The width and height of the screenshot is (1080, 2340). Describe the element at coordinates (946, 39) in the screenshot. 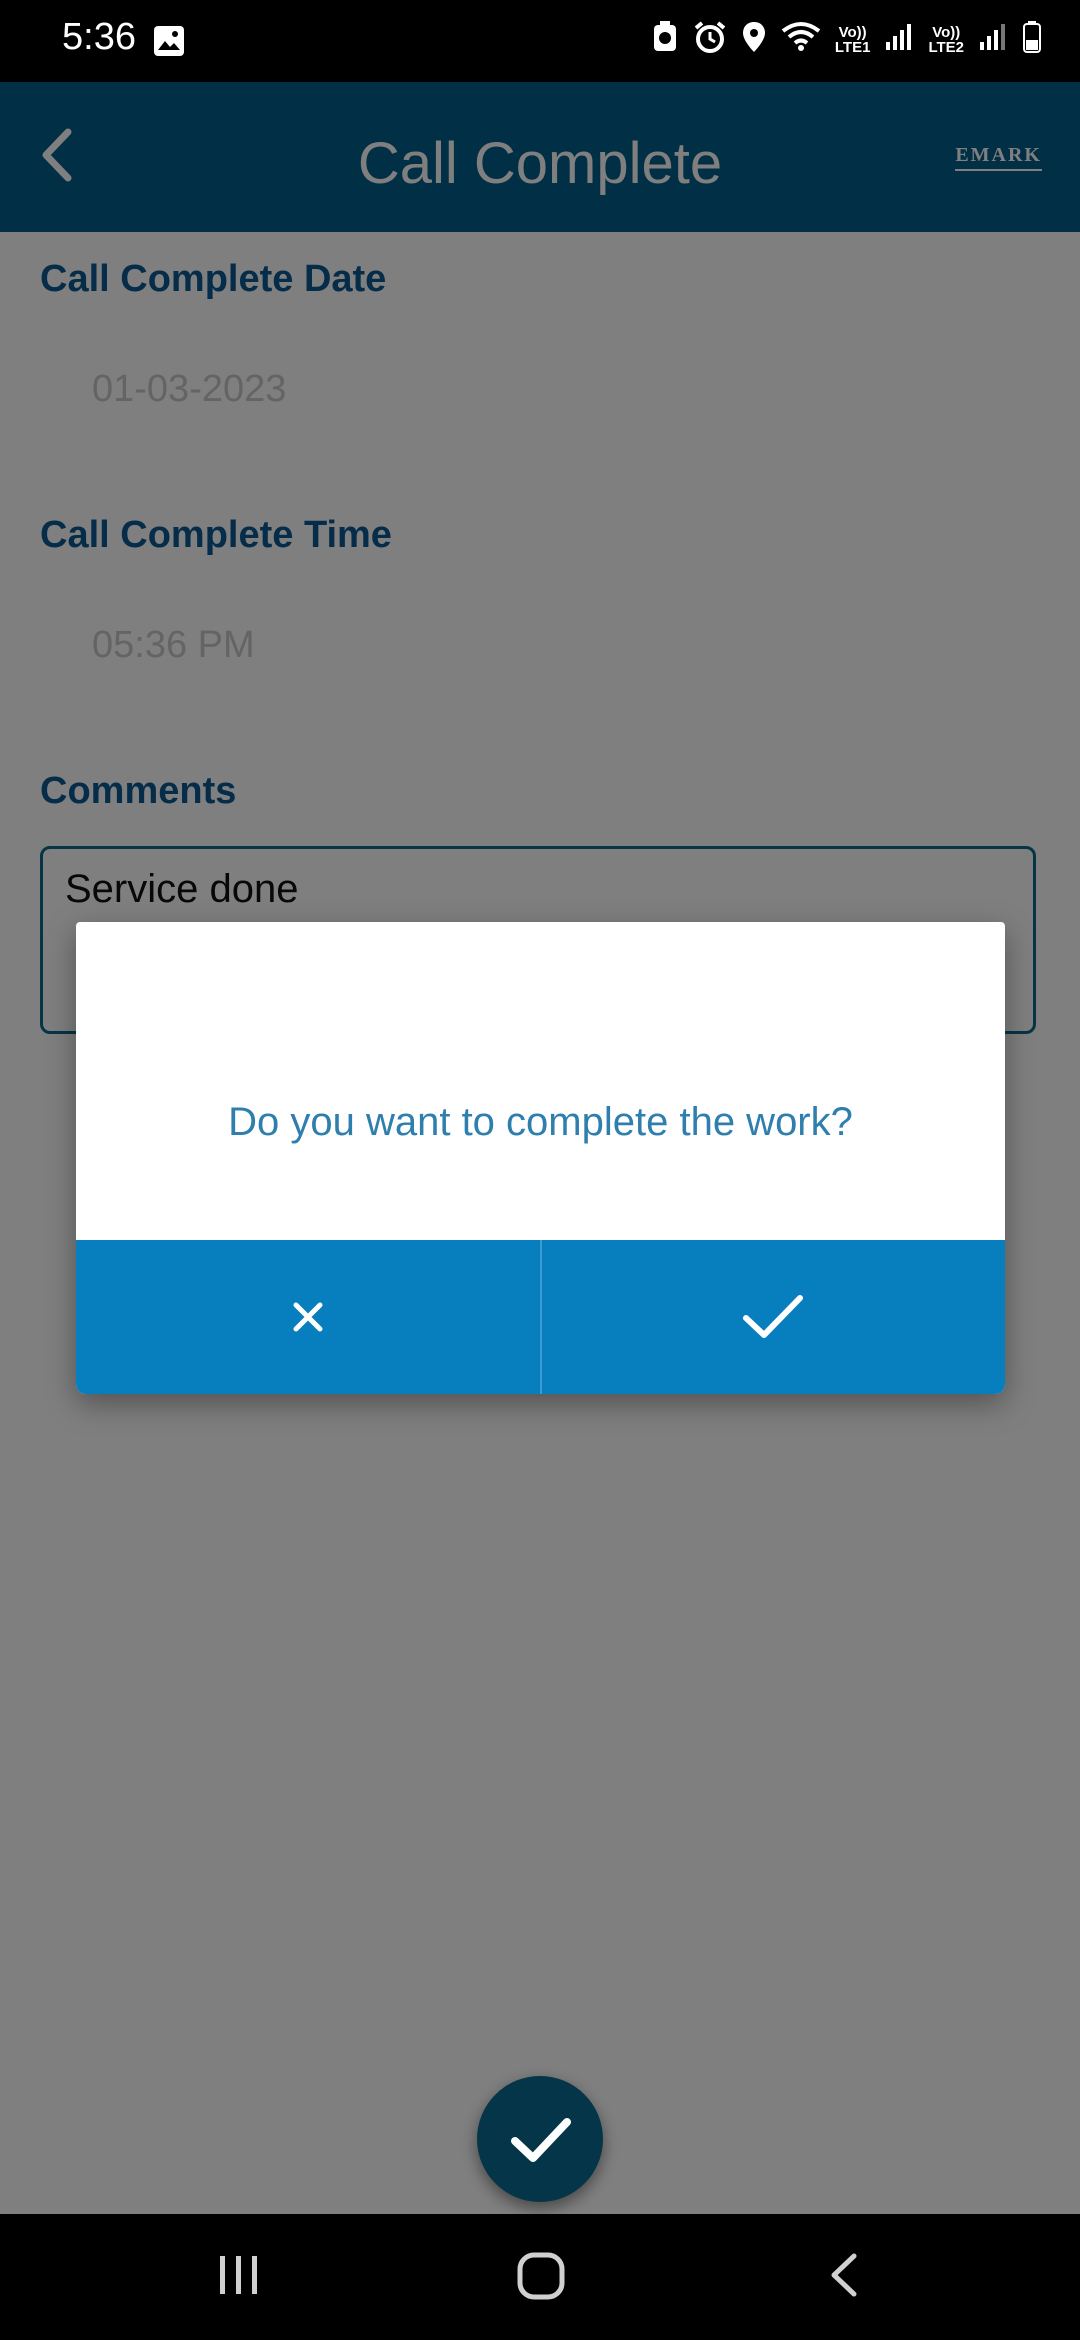

I see `sim2-network: Vo)) LTE2` at that location.